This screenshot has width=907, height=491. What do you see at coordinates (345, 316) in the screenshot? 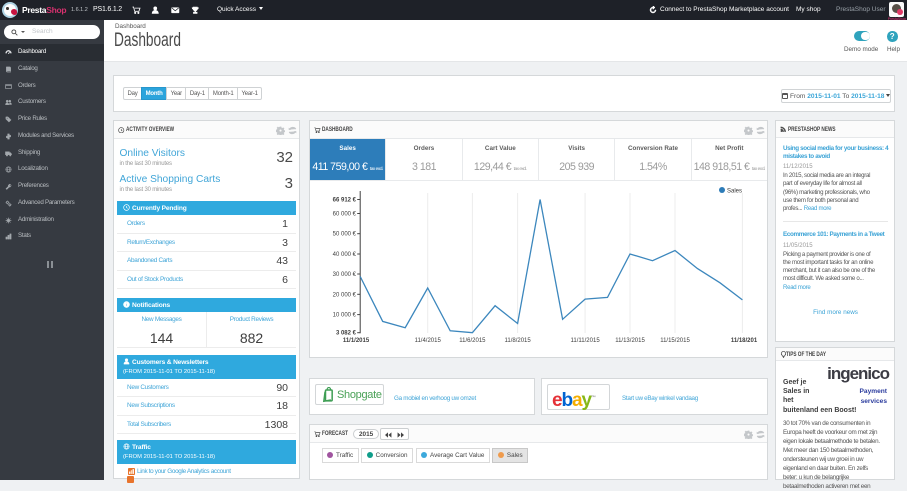
I see `svg-text: 10 000 €` at bounding box center [345, 316].